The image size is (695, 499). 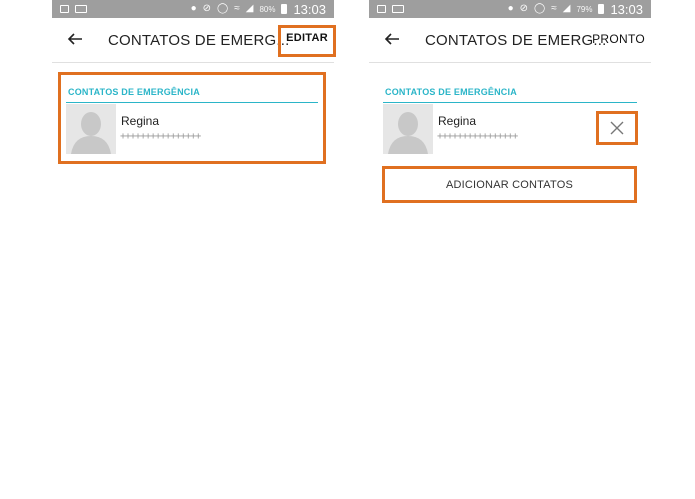 What do you see at coordinates (509, 184) in the screenshot?
I see `add-contacts-button: ADICIONAR CONTATOS` at bounding box center [509, 184].